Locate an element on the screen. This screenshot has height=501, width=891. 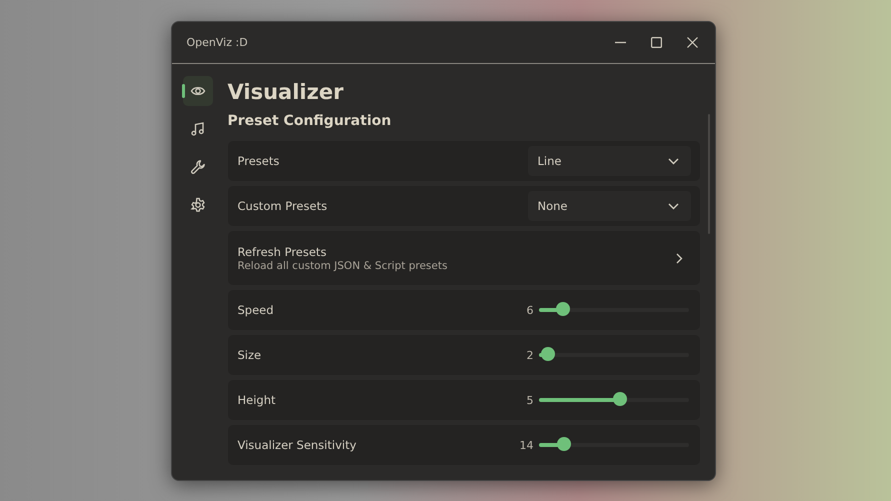
slider-value: 14 is located at coordinates (527, 445).